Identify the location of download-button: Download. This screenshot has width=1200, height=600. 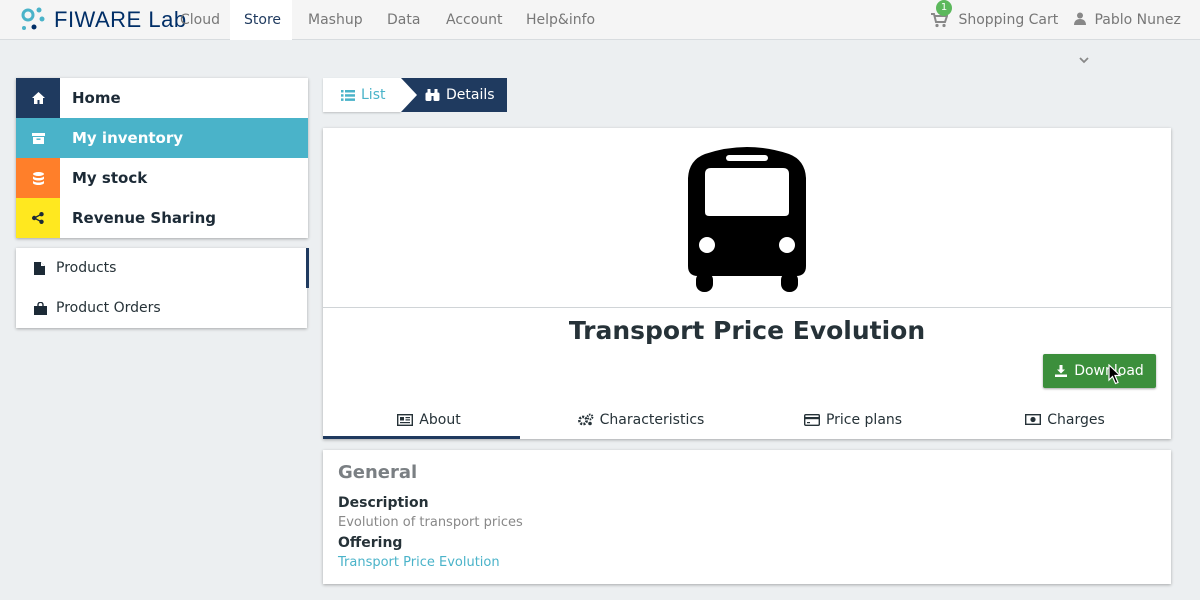
(1099, 371).